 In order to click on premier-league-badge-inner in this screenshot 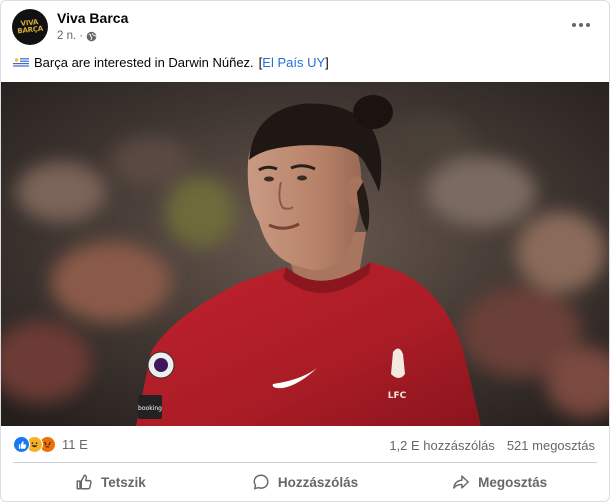, I will do `click(161, 365)`.